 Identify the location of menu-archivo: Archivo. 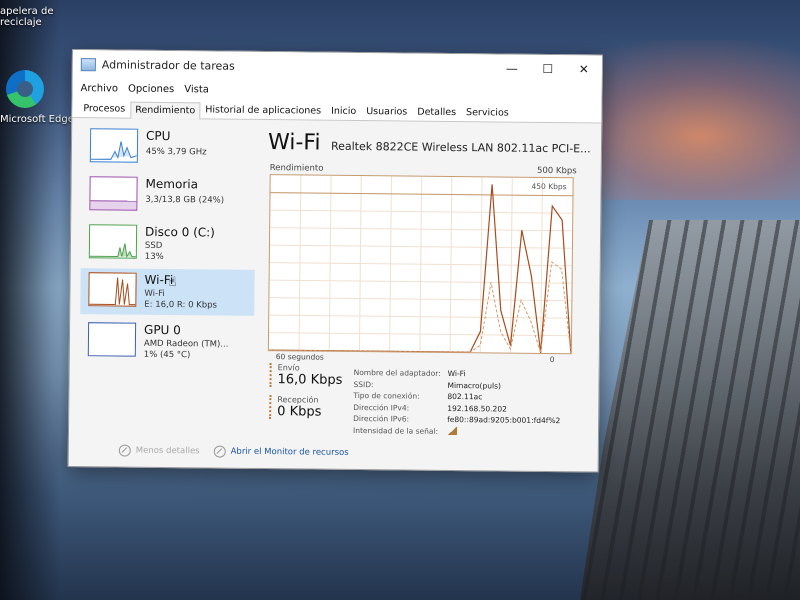
(100, 88).